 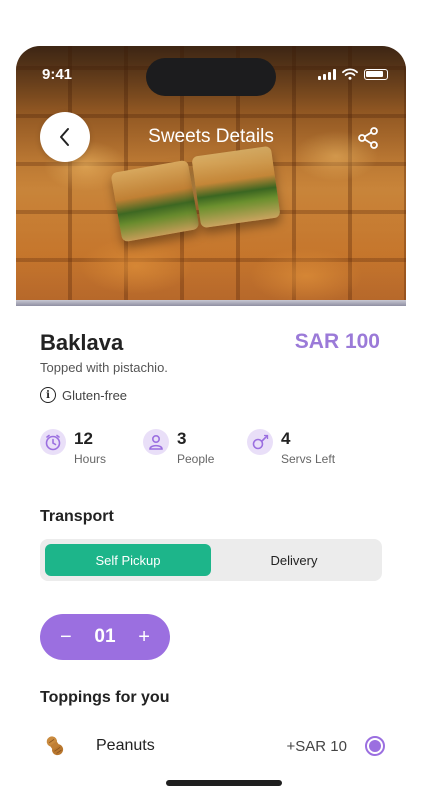 I want to click on toppings-title: Toppings for you, so click(x=105, y=697).